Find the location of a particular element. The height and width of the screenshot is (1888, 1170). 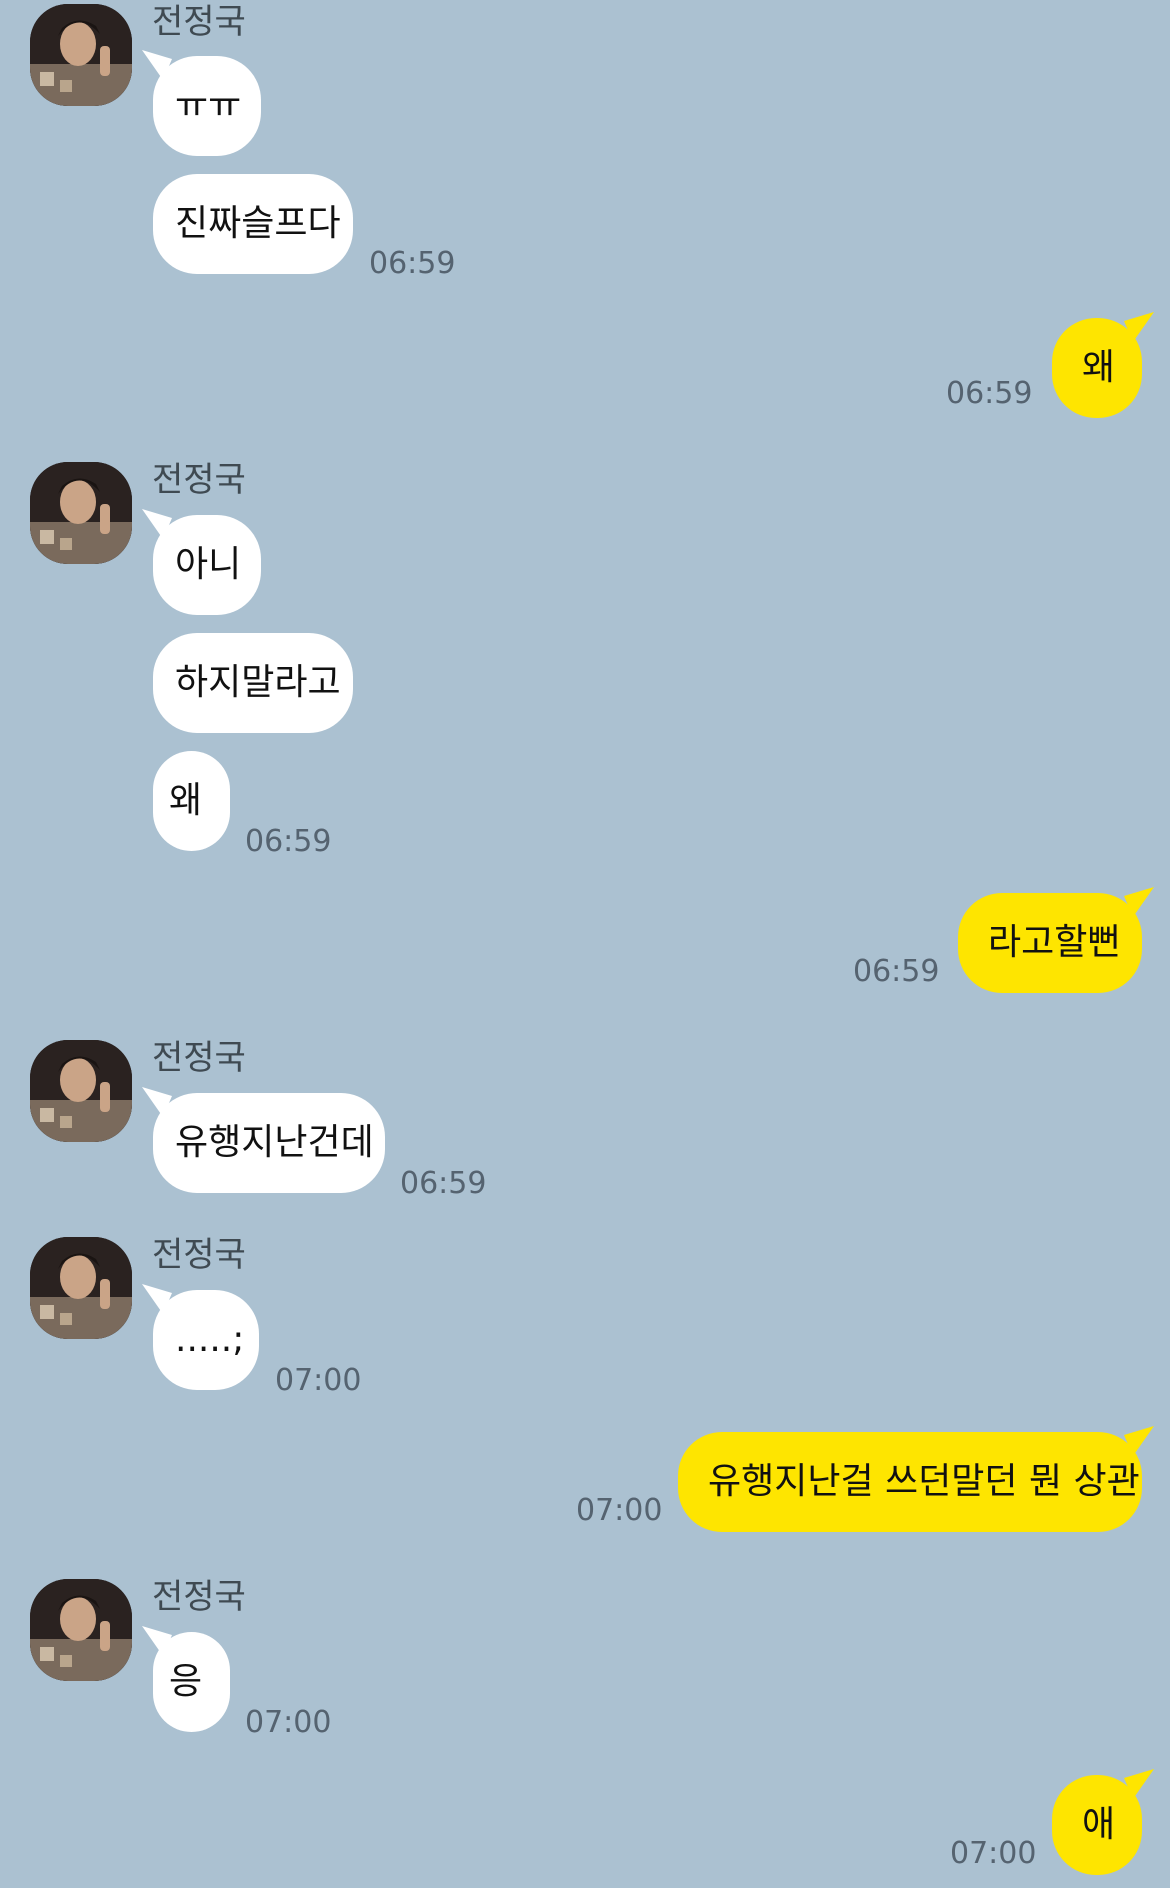

message-bubble: 애 is located at coordinates (1097, 1825).